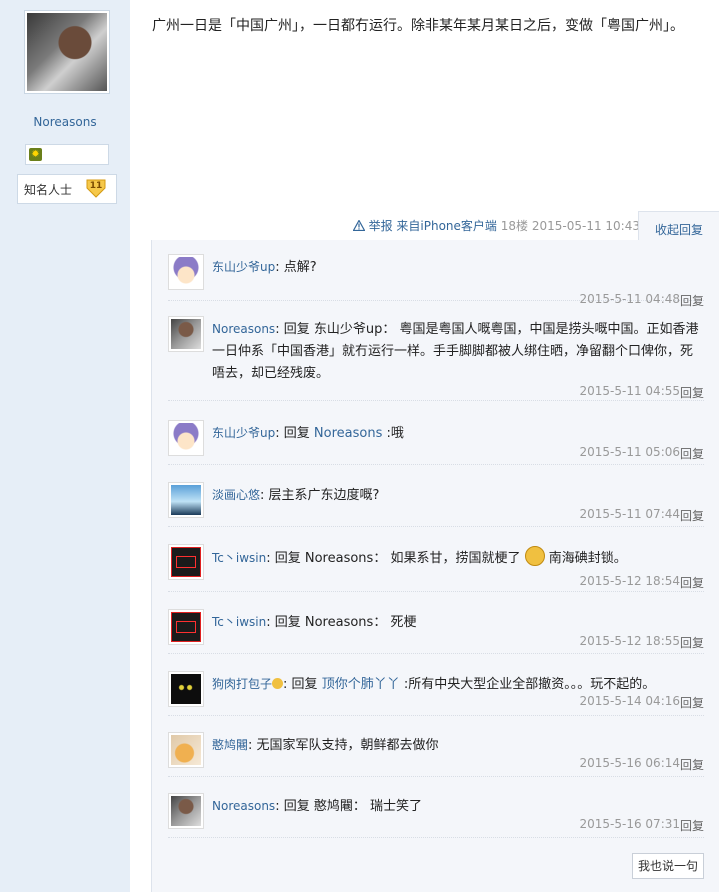 The image size is (719, 892). What do you see at coordinates (587, 558) in the screenshot?
I see `reply-text: 南海碘封锁。` at bounding box center [587, 558].